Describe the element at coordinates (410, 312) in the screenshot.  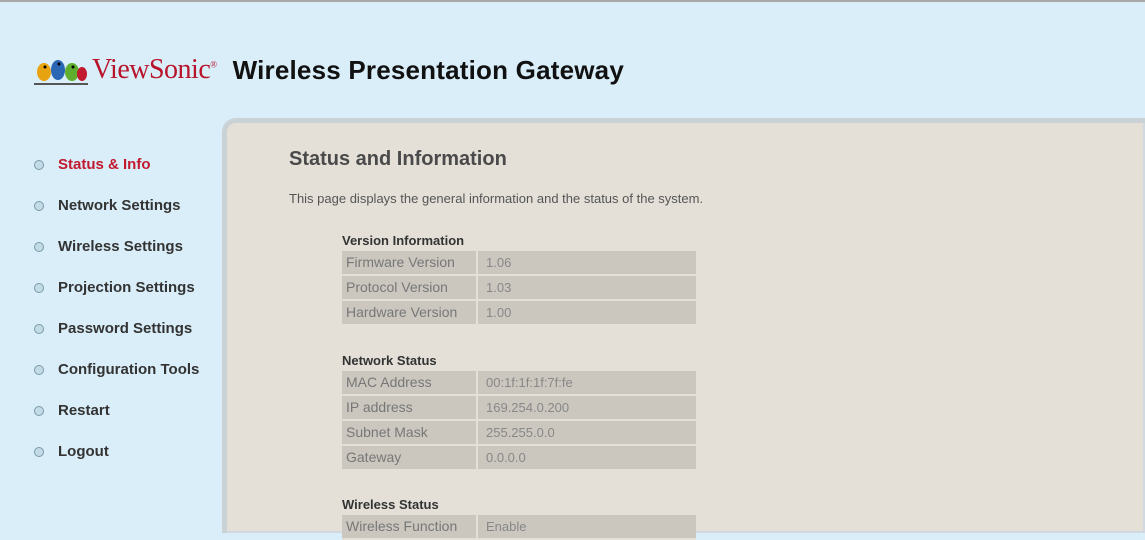
I see `row-label: Hardware Version` at that location.